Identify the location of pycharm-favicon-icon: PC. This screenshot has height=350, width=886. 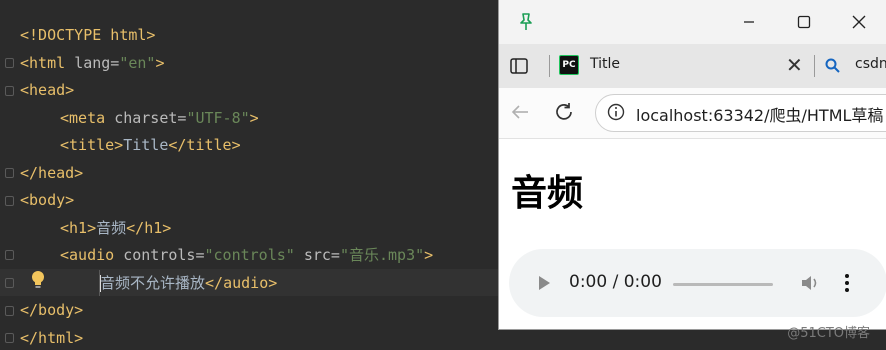
(569, 65).